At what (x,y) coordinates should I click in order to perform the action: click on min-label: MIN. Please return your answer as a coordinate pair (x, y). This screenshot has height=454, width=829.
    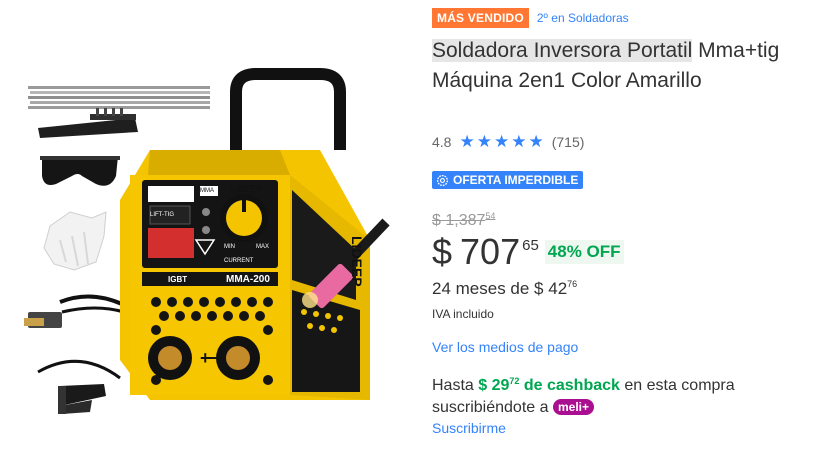
    Looking at the image, I should click on (229, 247).